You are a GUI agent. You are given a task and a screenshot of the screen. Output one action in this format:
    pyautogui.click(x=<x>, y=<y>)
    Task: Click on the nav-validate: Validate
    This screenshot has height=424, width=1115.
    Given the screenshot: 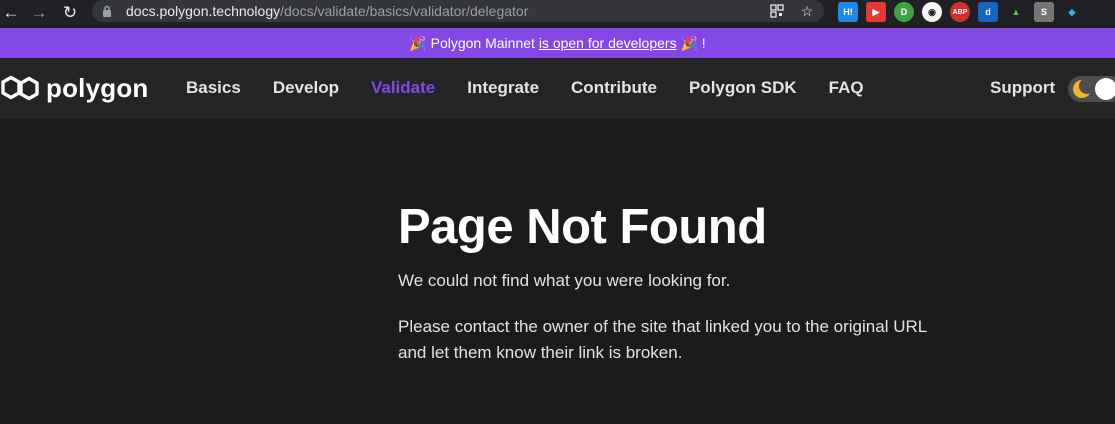 What is the action you would take?
    pyautogui.click(x=403, y=88)
    